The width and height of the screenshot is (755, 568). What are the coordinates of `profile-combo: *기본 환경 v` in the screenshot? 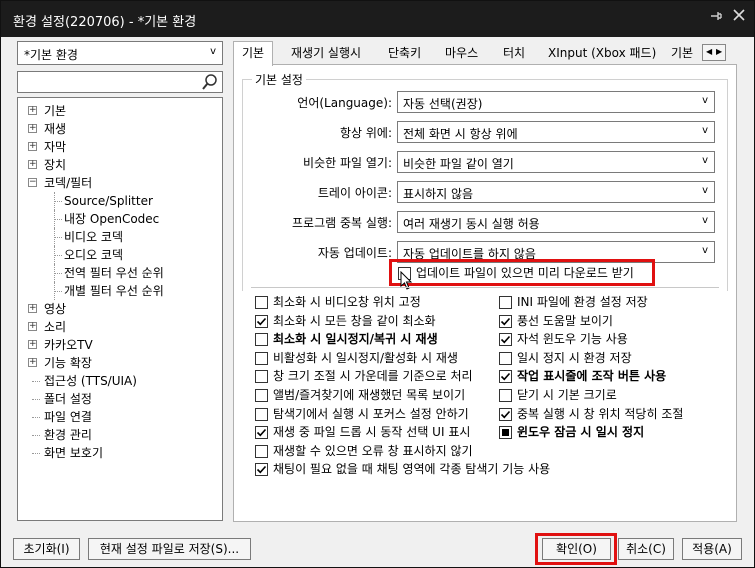 It's located at (120, 53).